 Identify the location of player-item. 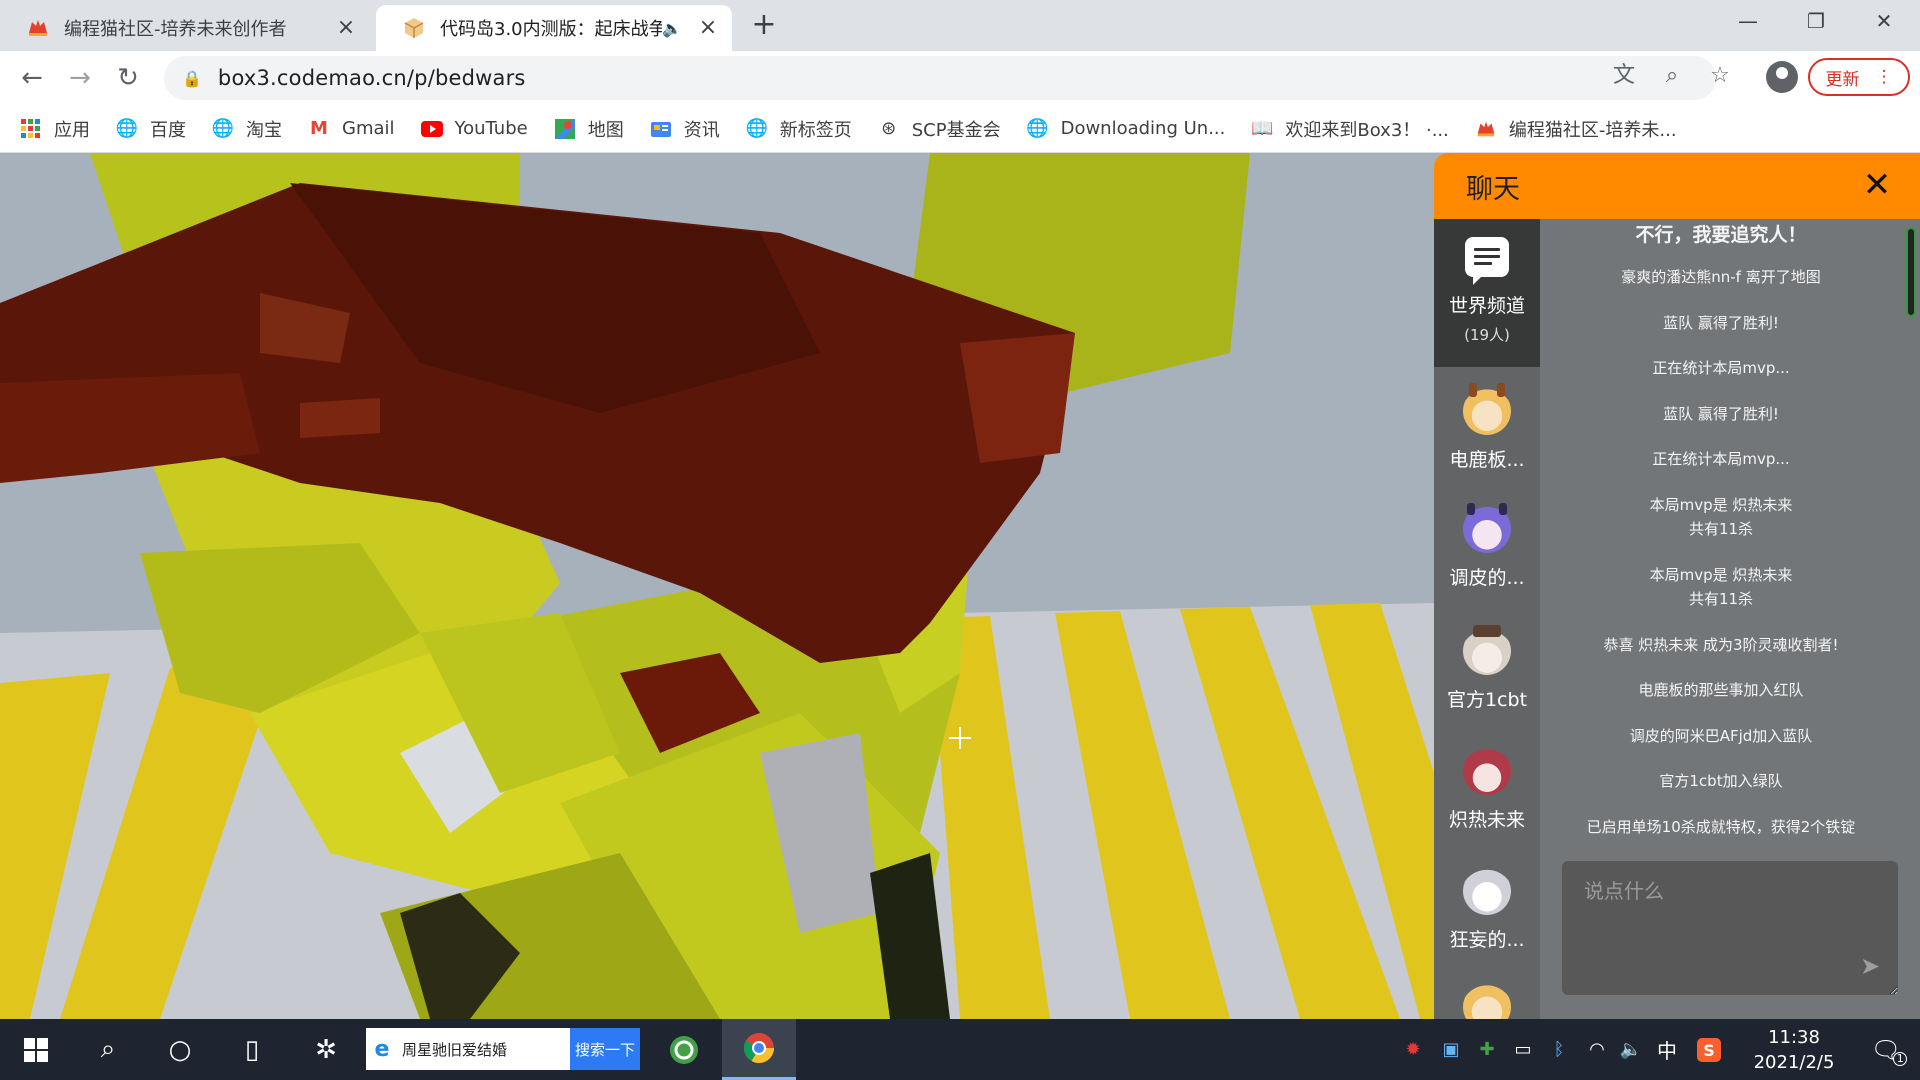
(1487, 1001).